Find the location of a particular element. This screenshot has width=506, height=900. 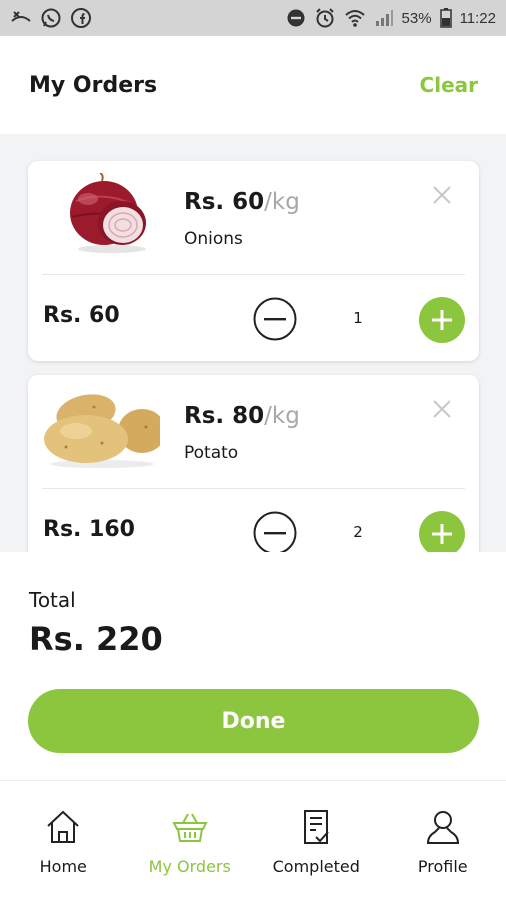

whatsapp-icon is located at coordinates (51, 18).